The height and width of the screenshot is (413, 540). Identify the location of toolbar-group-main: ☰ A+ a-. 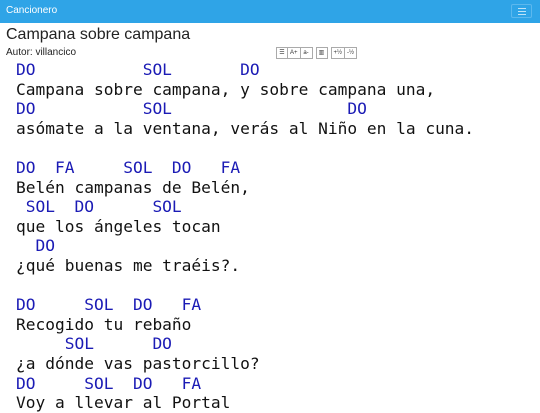
(294, 53).